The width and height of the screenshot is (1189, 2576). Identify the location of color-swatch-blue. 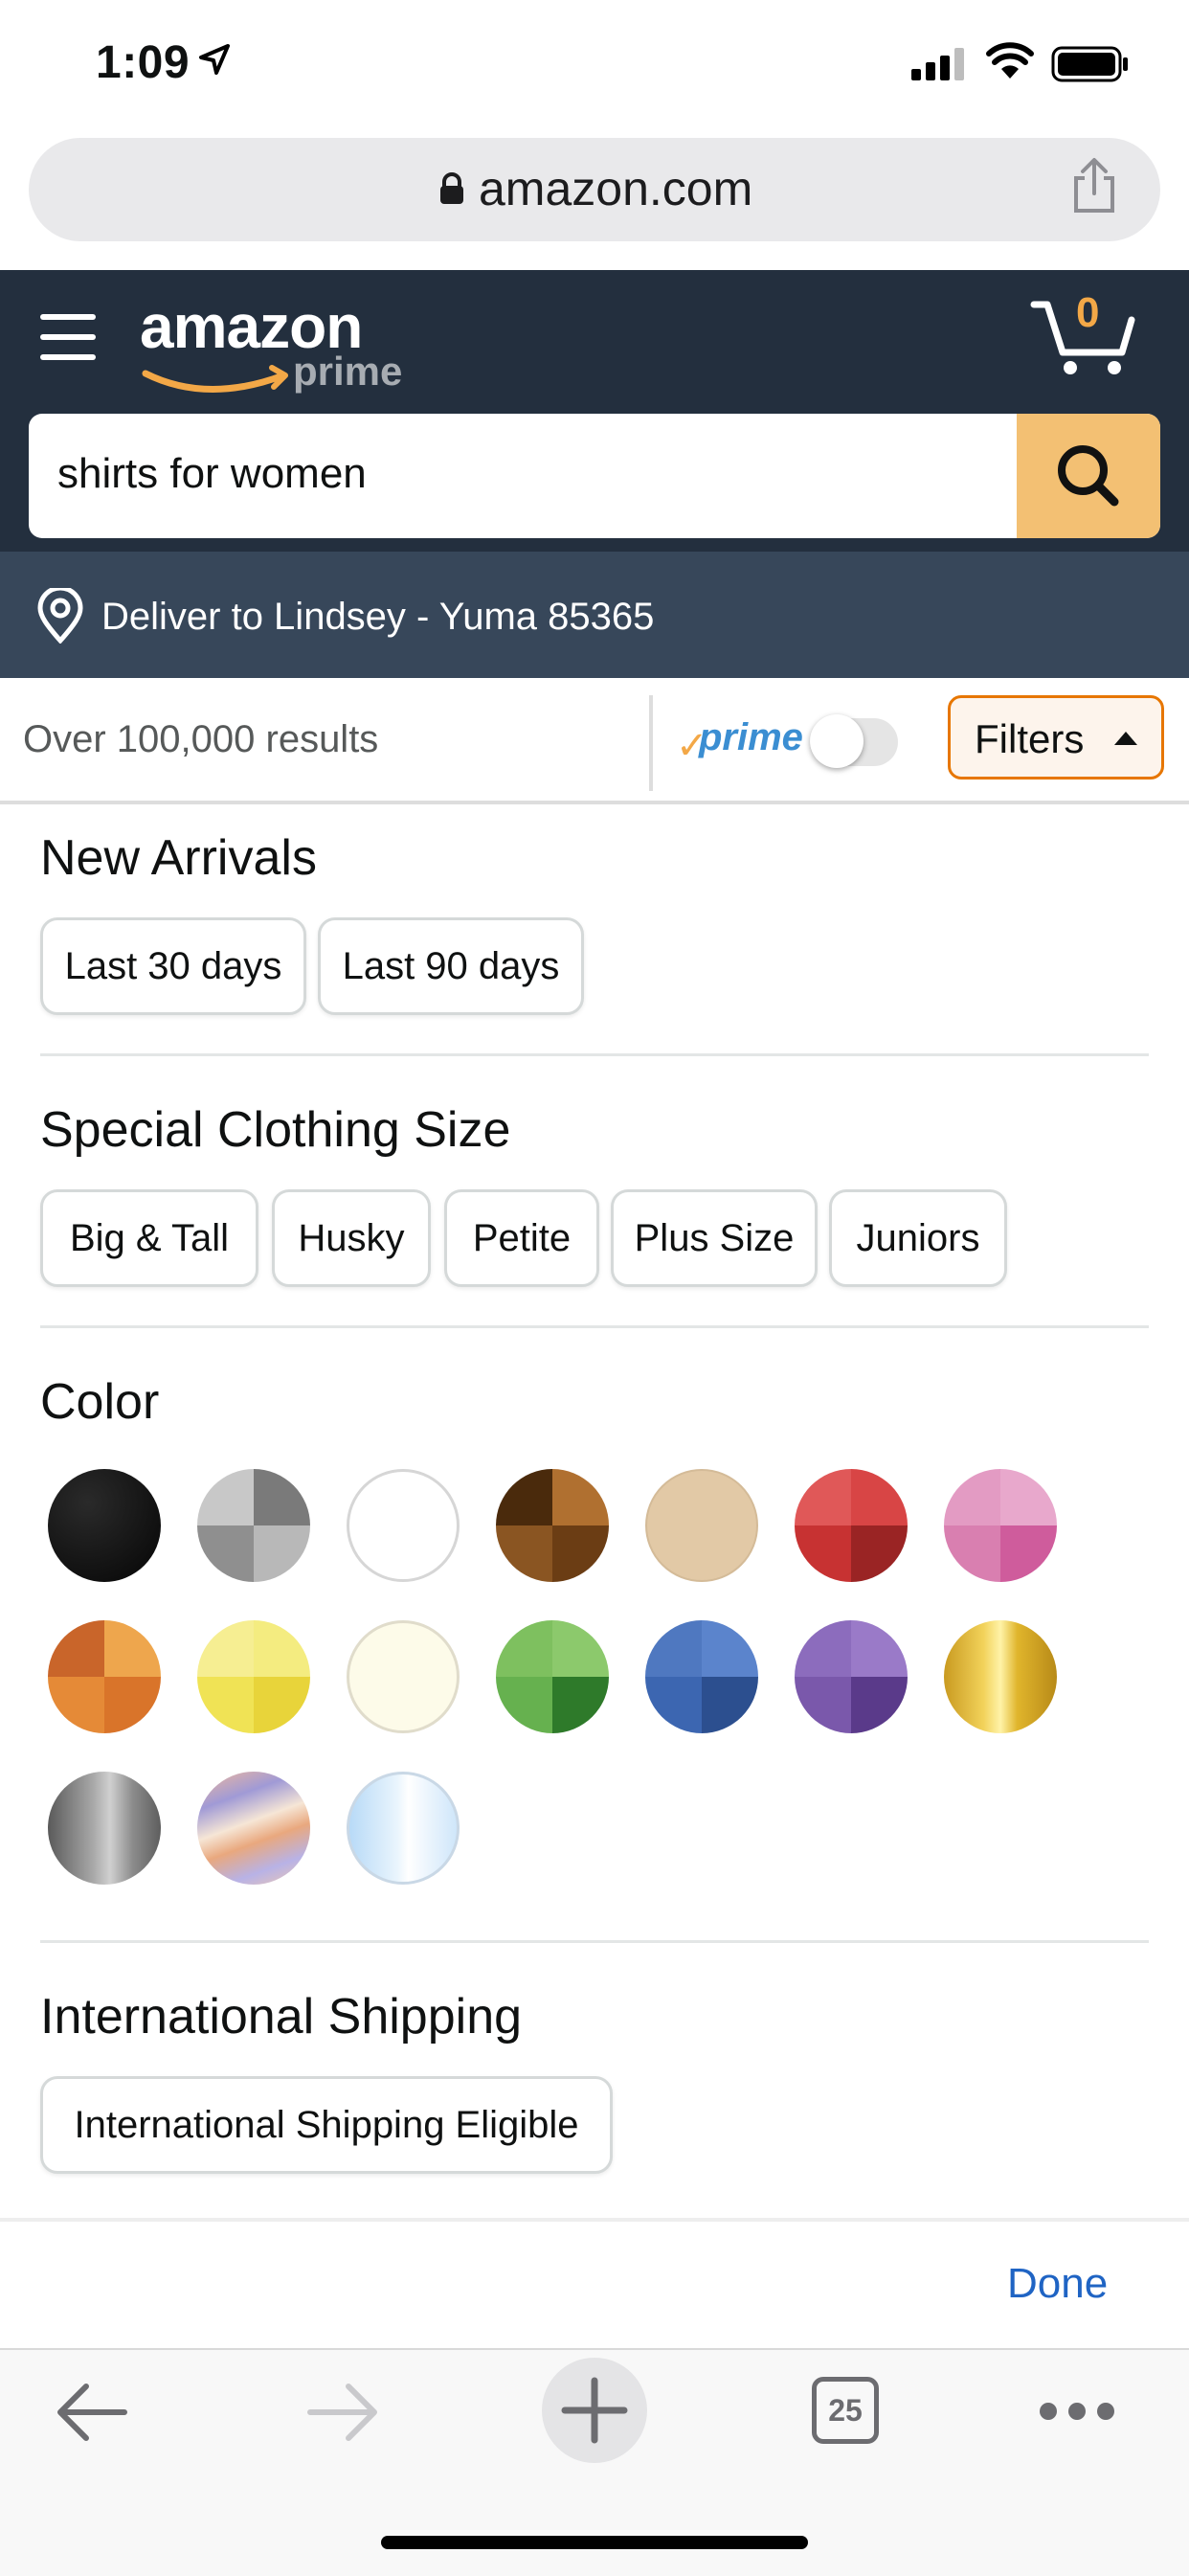
(701, 1676).